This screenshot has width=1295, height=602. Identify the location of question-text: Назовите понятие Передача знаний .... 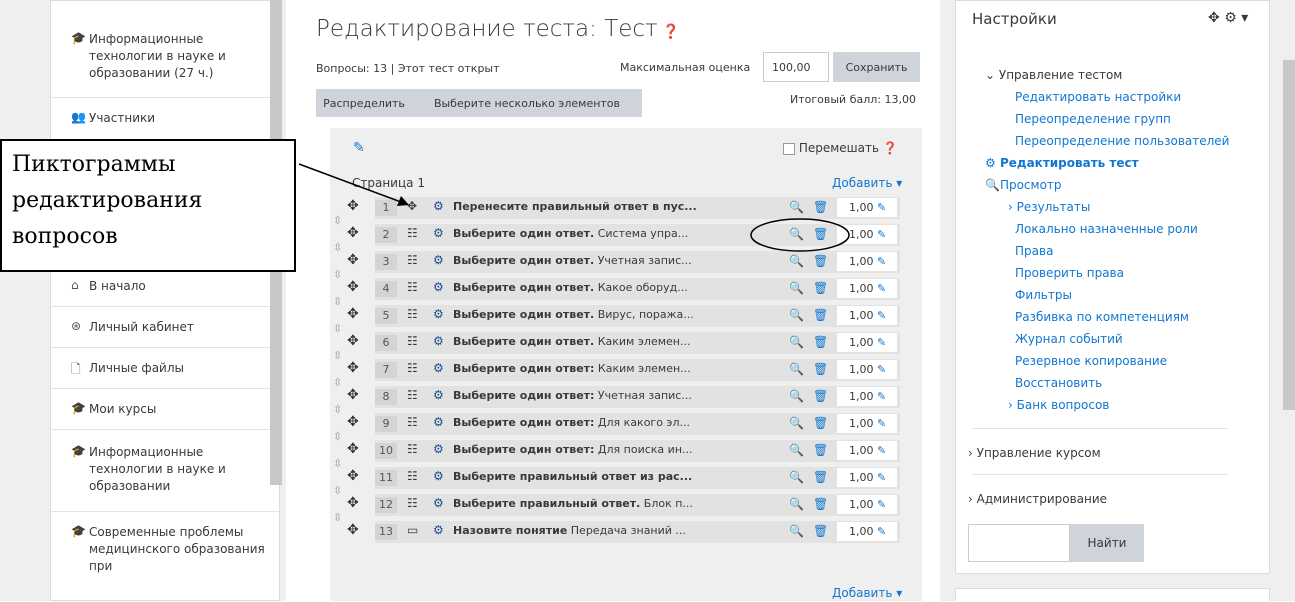
(583, 530).